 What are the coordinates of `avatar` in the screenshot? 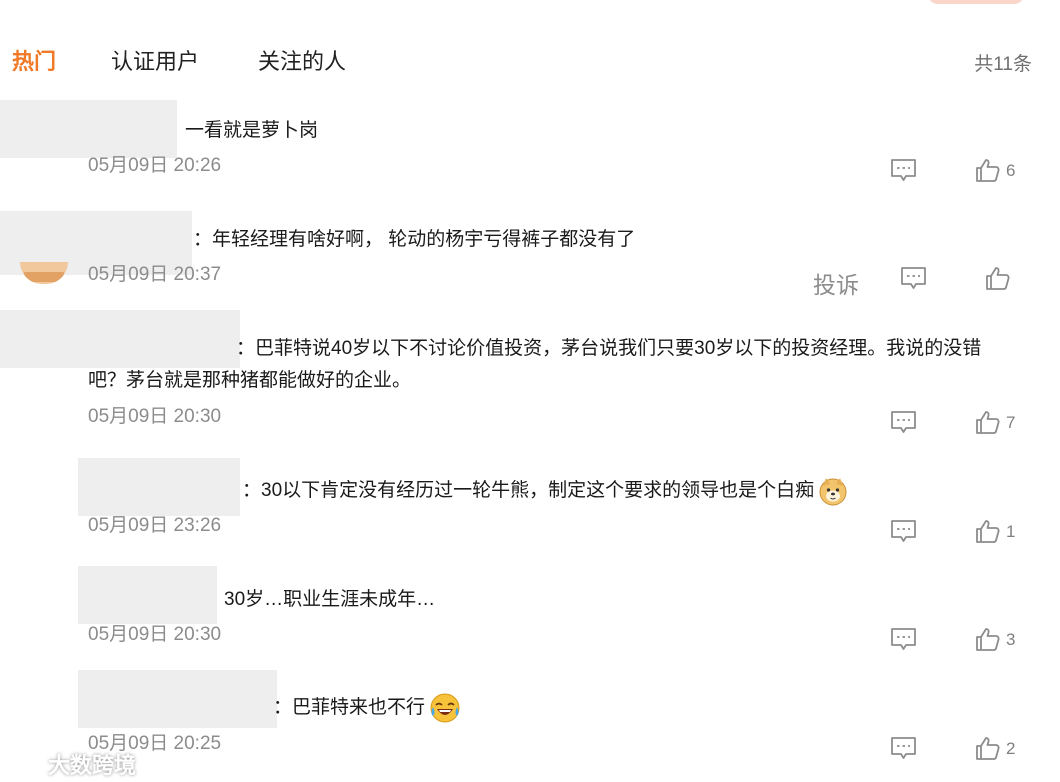 It's located at (44, 273).